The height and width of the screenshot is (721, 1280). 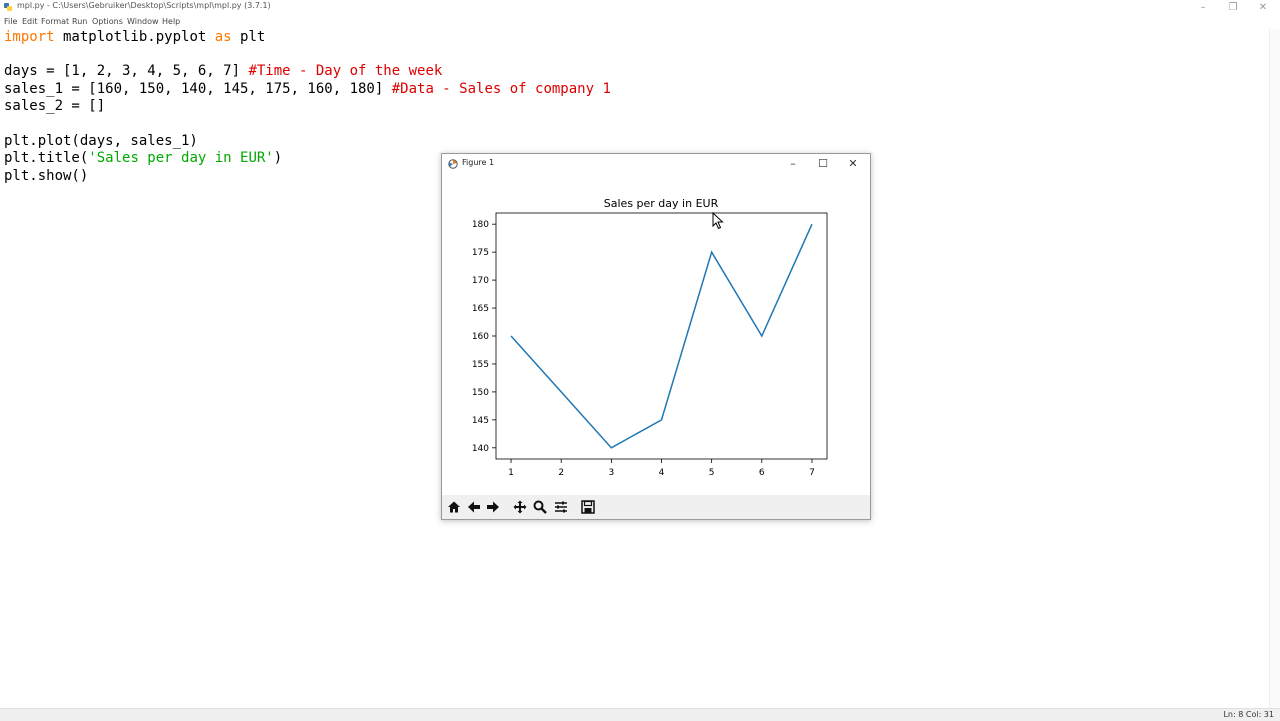 I want to click on y-tick-label: 160, so click(x=480, y=337).